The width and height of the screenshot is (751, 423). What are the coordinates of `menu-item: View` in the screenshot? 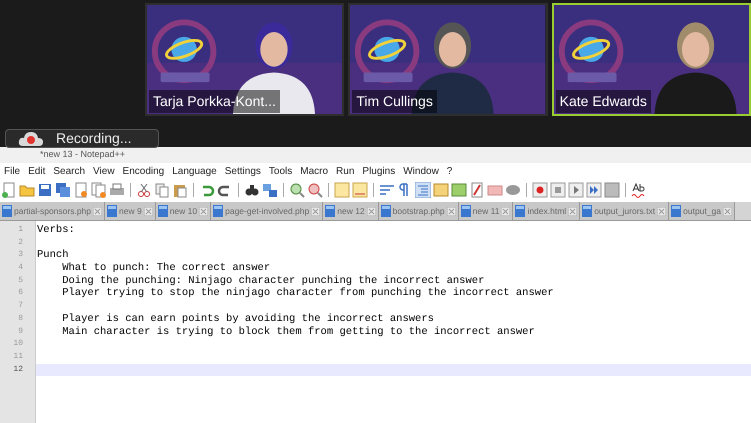 It's located at (104, 171).